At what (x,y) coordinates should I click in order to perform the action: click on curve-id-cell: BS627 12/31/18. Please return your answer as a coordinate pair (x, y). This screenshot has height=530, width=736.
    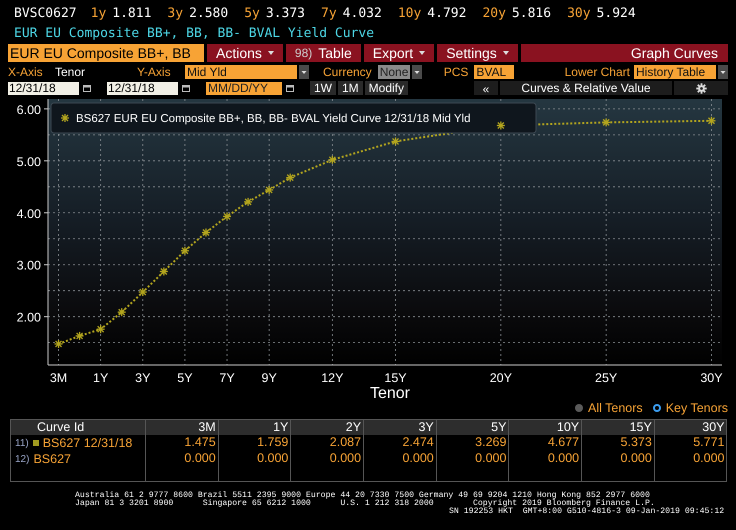
    Looking at the image, I should click on (87, 443).